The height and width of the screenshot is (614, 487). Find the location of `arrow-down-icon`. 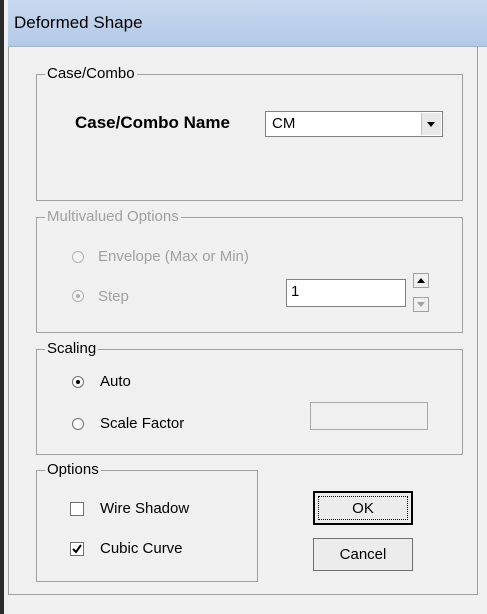

arrow-down-icon is located at coordinates (421, 304).